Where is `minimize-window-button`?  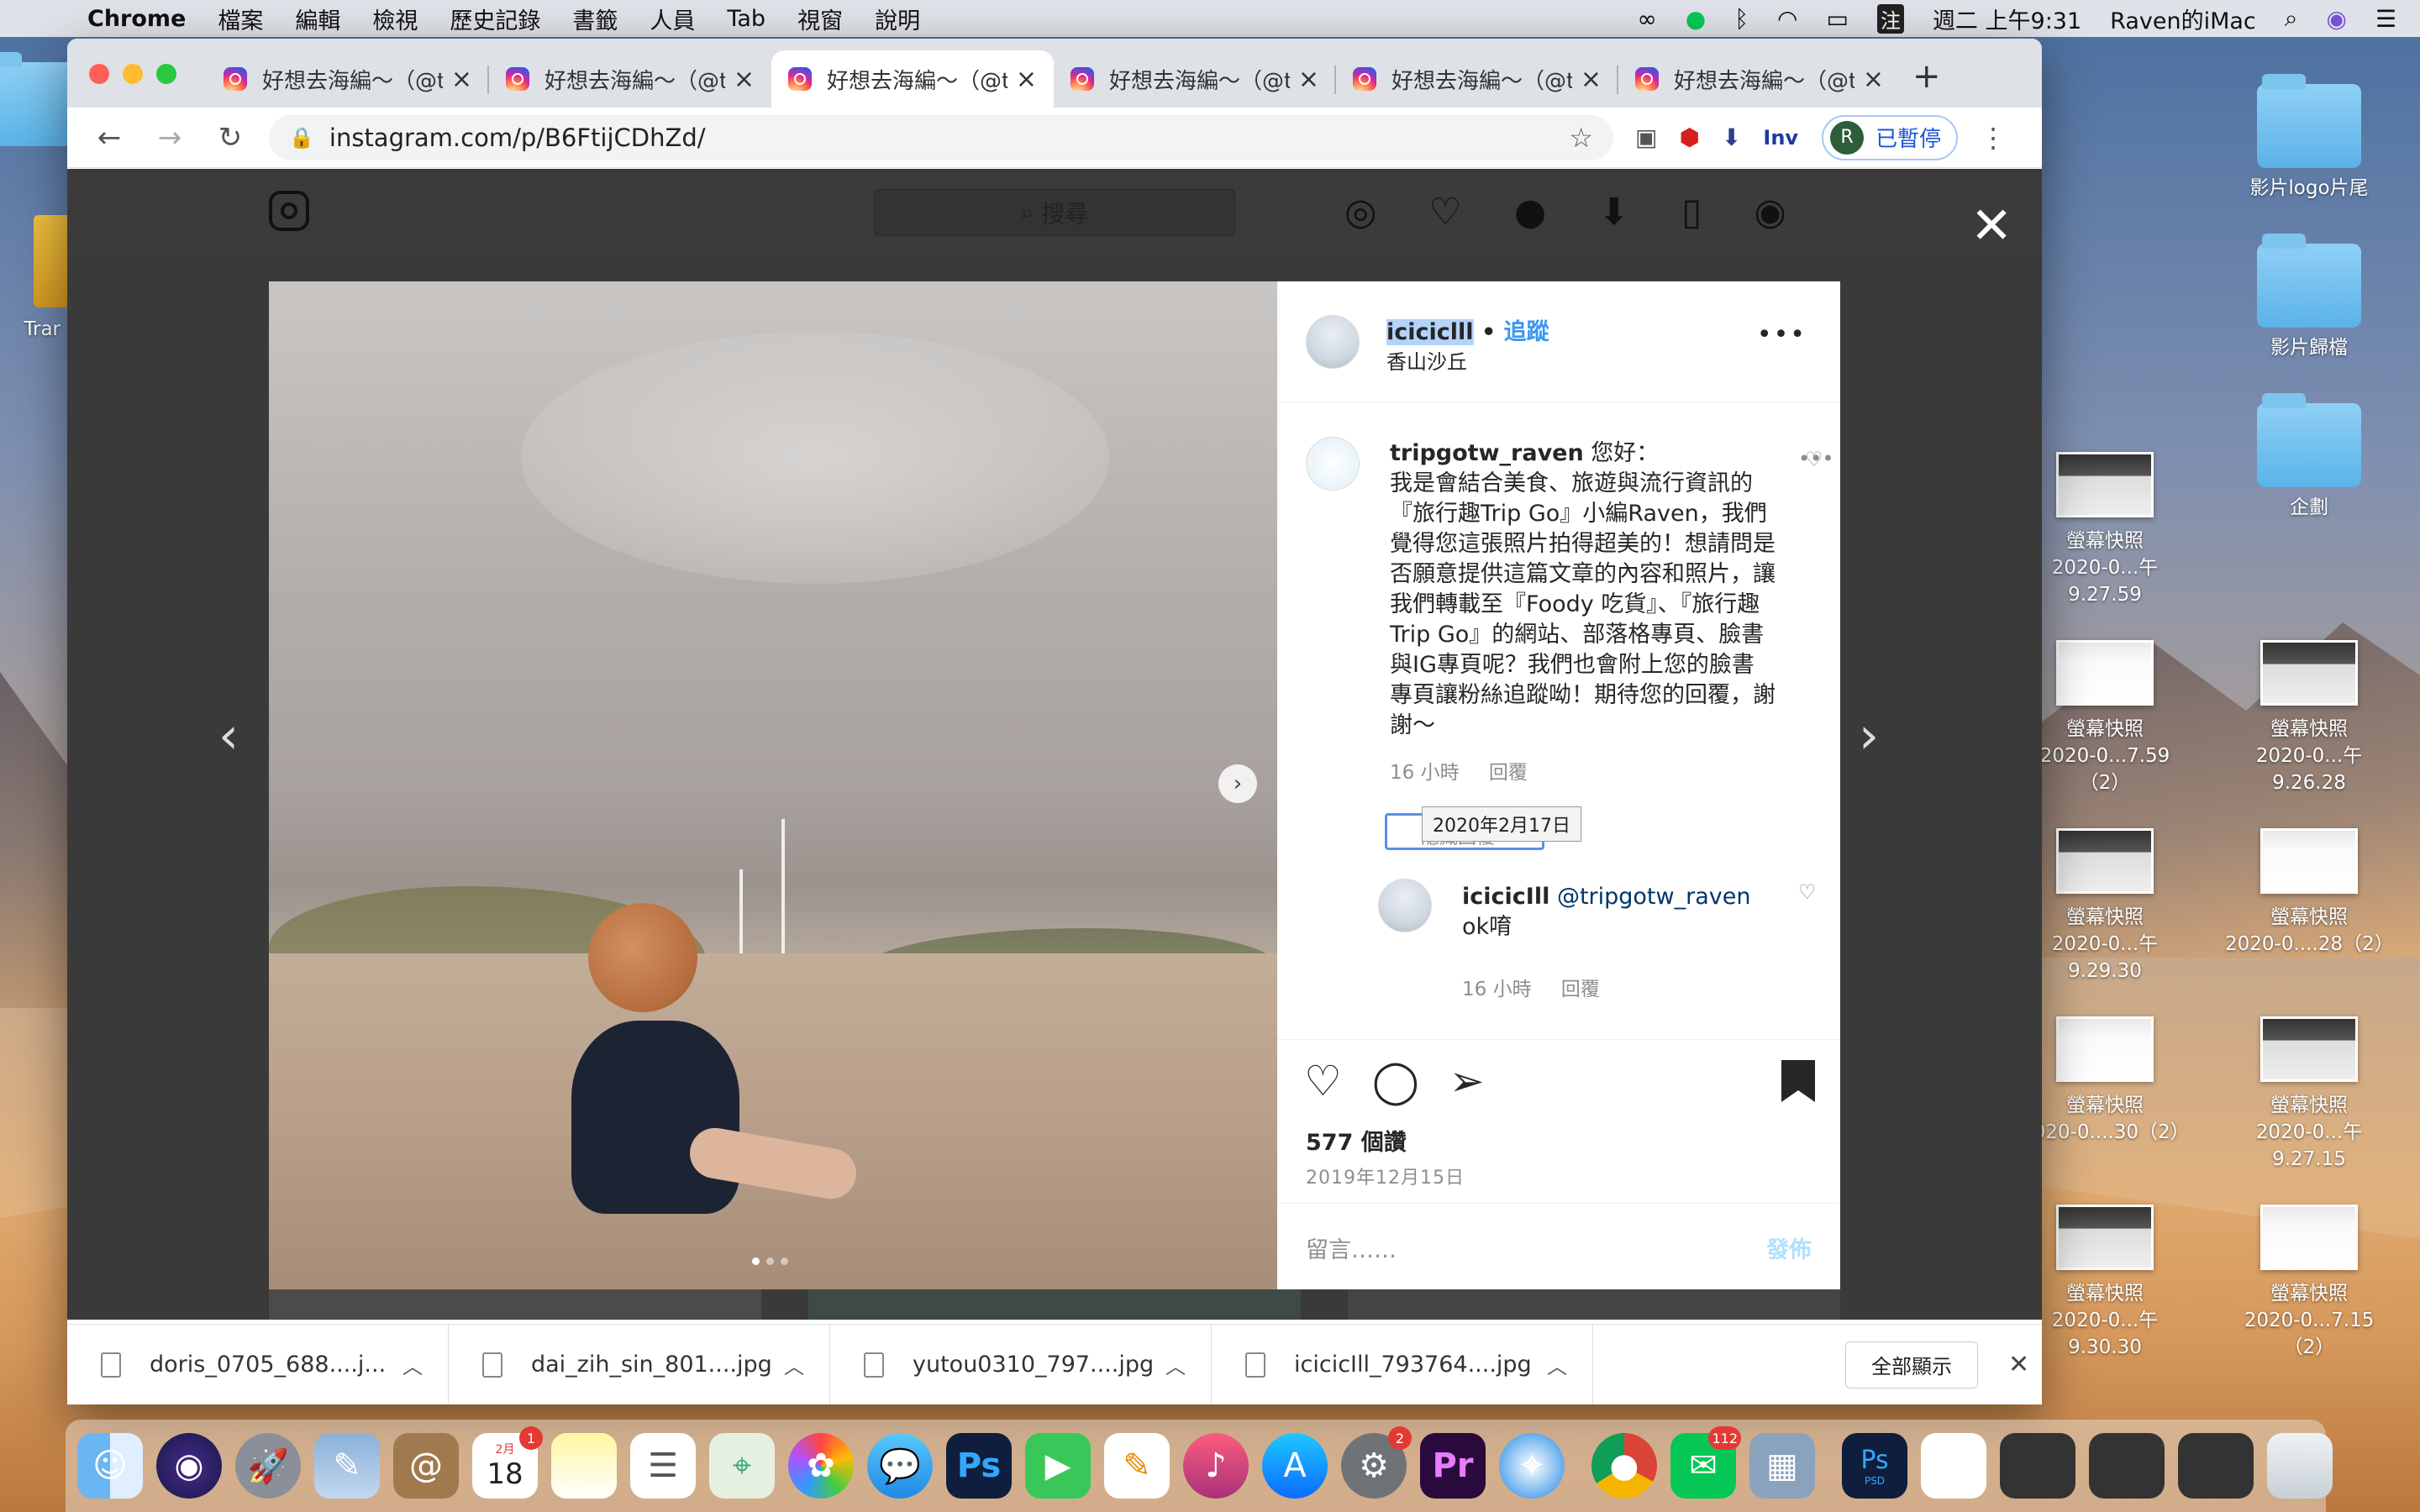
minimize-window-button is located at coordinates (133, 74).